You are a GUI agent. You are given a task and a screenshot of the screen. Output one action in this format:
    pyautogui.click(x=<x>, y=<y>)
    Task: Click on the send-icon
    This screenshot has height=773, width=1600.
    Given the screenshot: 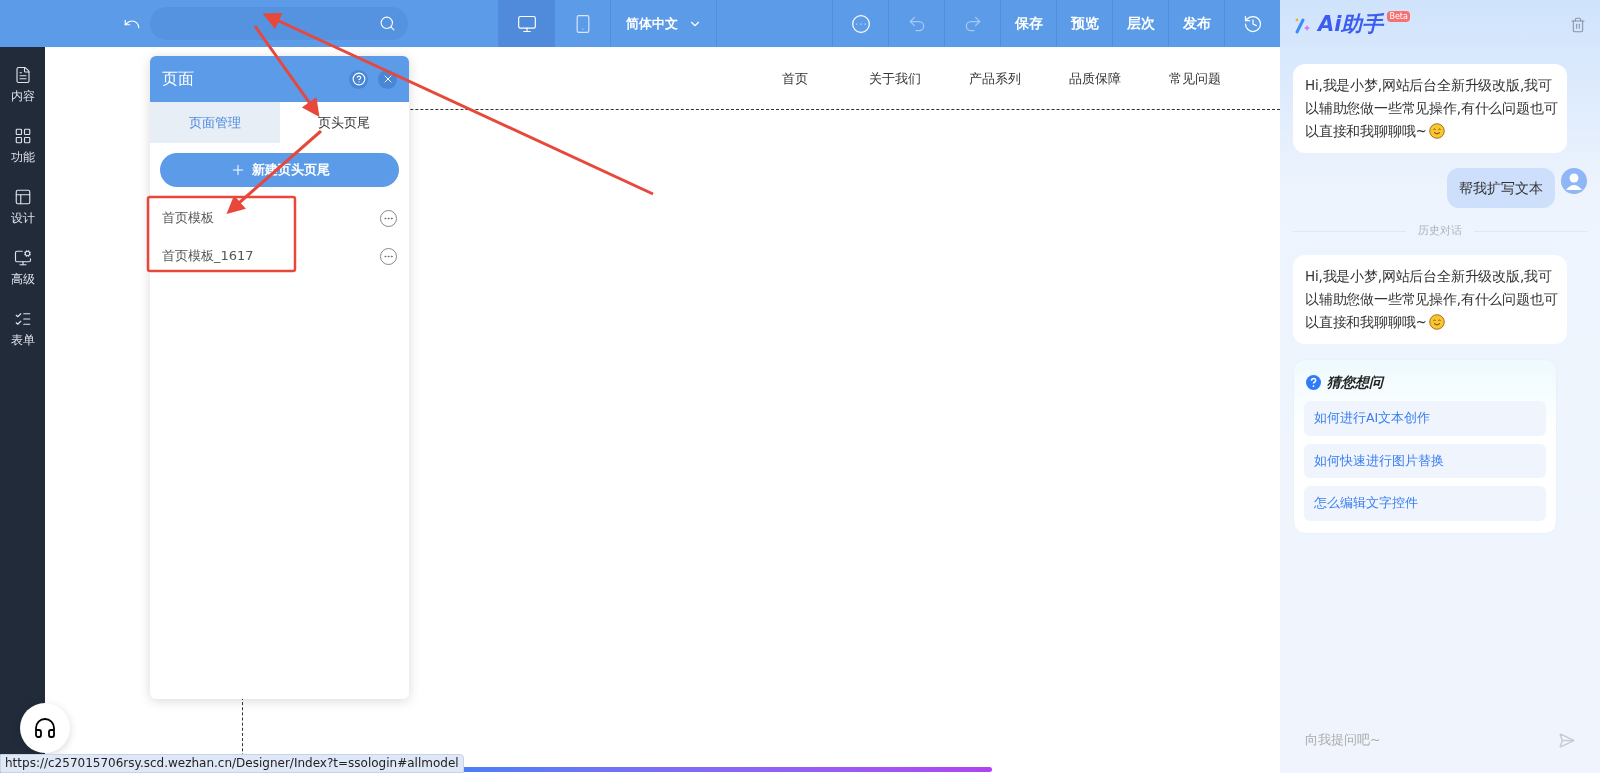 What is the action you would take?
    pyautogui.click(x=1566, y=740)
    